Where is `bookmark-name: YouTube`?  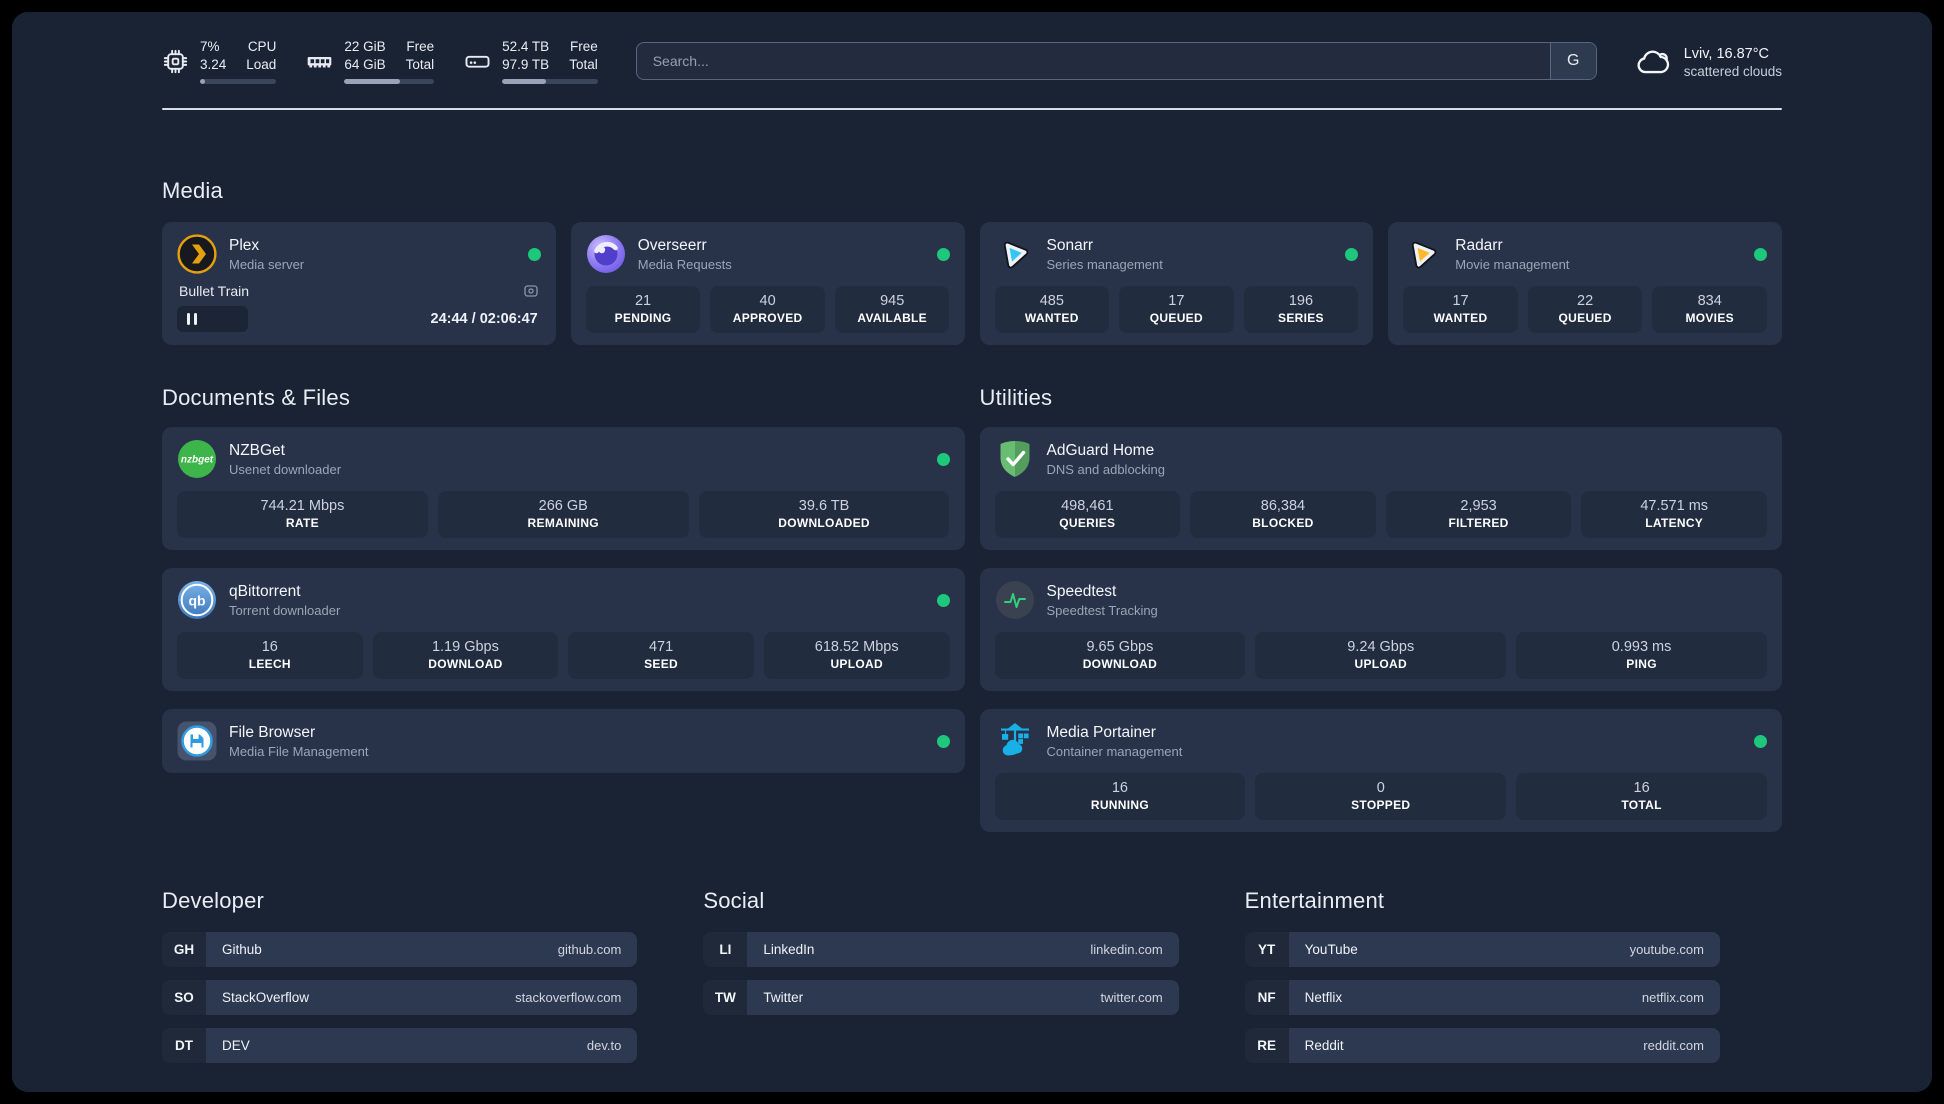
bookmark-name: YouTube is located at coordinates (1331, 950).